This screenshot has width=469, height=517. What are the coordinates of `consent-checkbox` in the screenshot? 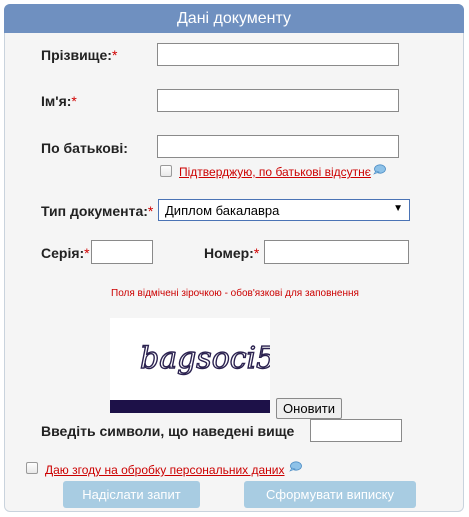 It's located at (32, 468).